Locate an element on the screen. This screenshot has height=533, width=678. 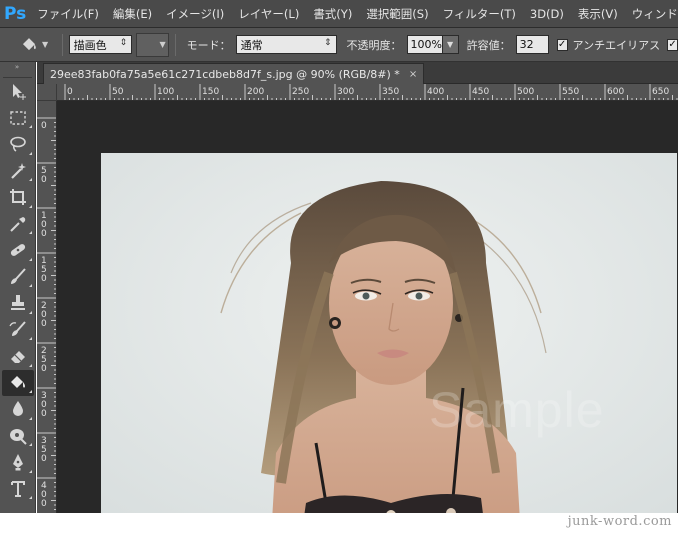
pen-tool is located at coordinates (18, 462).